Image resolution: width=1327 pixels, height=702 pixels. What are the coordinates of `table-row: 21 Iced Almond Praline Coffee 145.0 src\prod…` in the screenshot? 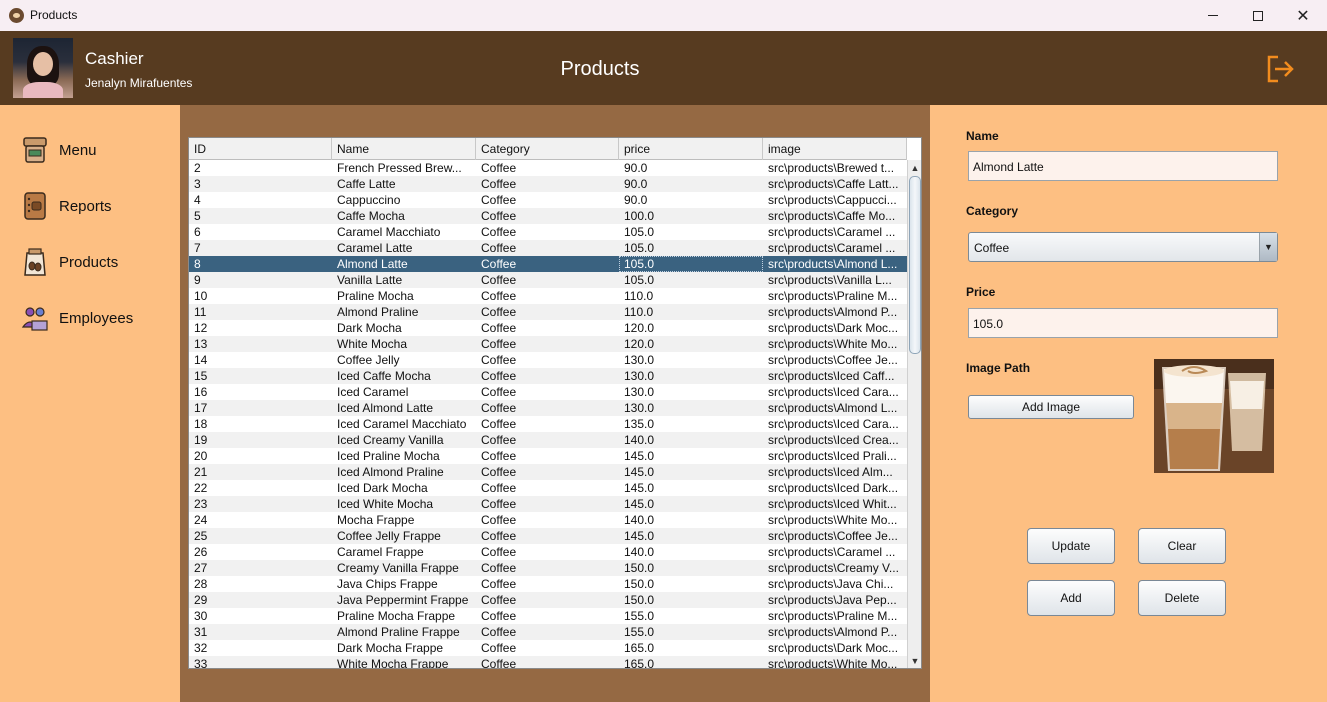 It's located at (548, 472).